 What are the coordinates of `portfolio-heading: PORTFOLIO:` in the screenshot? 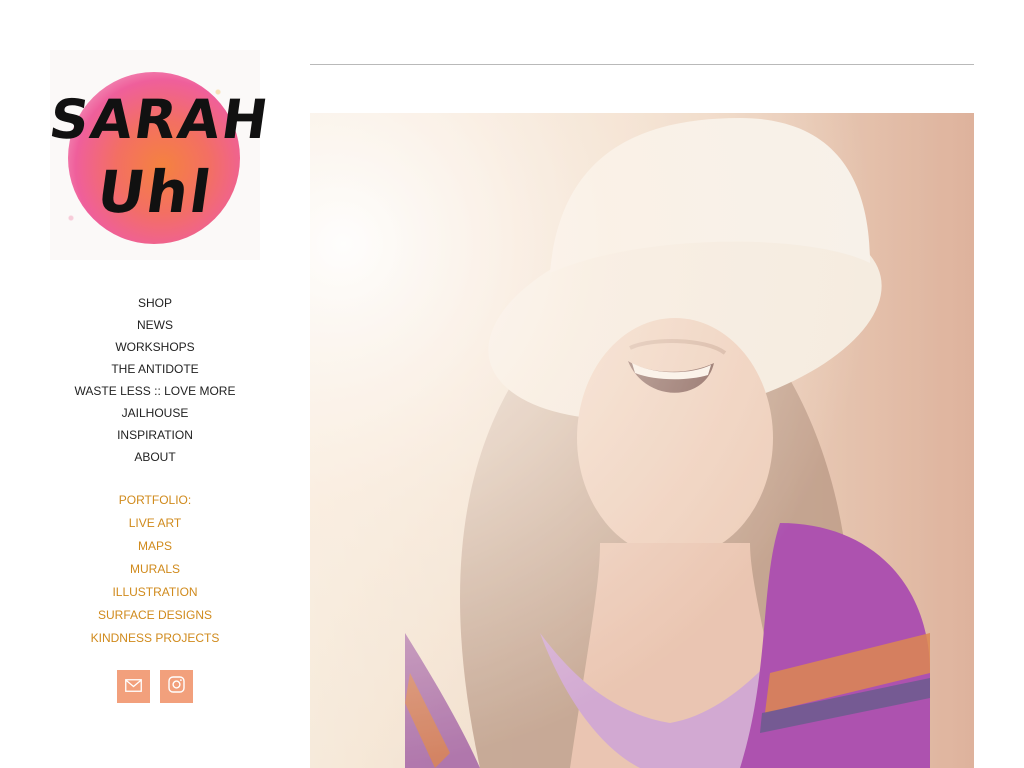 It's located at (155, 500).